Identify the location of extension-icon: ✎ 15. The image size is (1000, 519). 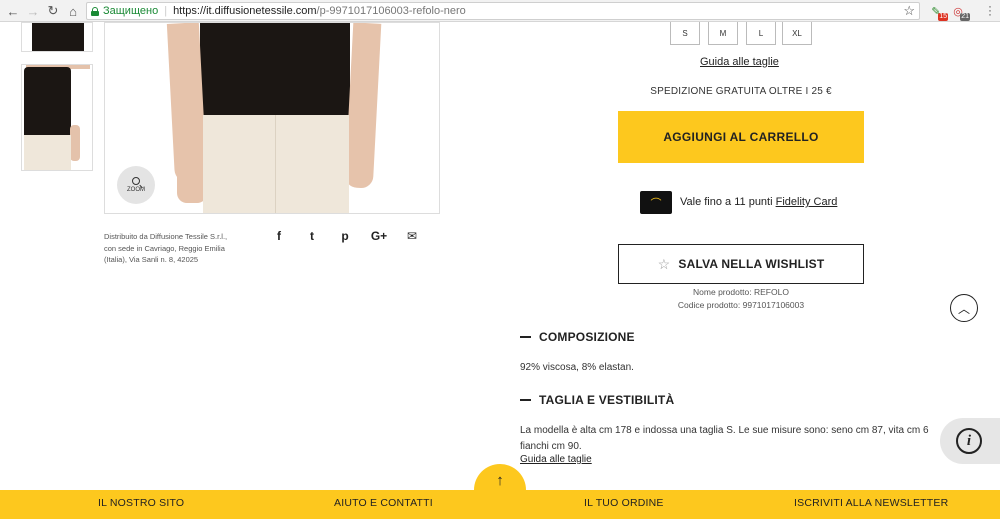
(938, 12).